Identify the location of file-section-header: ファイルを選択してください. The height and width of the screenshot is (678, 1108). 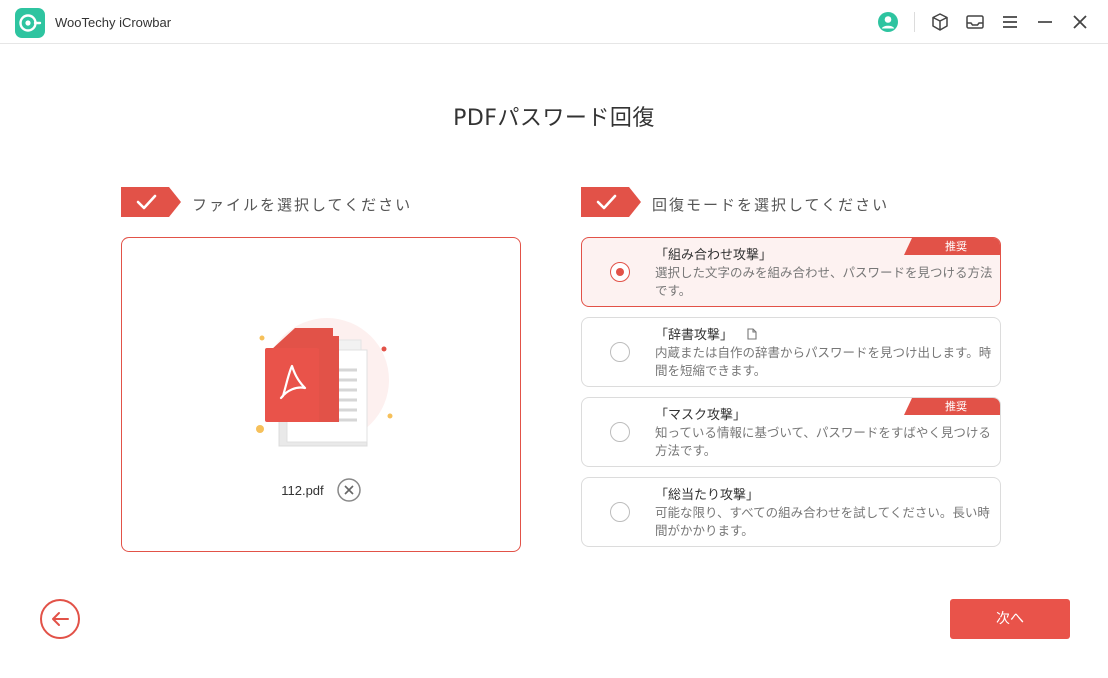
(286, 202).